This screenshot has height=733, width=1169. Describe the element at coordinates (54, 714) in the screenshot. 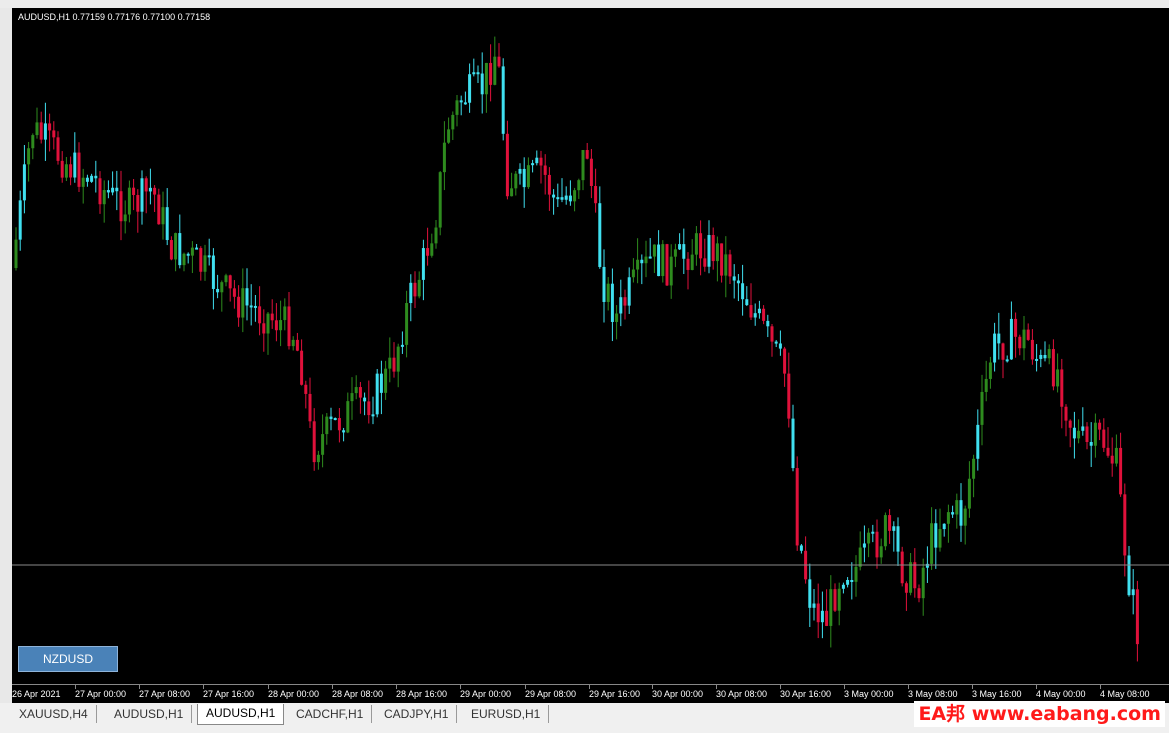

I see `chart-tab: XAUUSD,H4` at that location.